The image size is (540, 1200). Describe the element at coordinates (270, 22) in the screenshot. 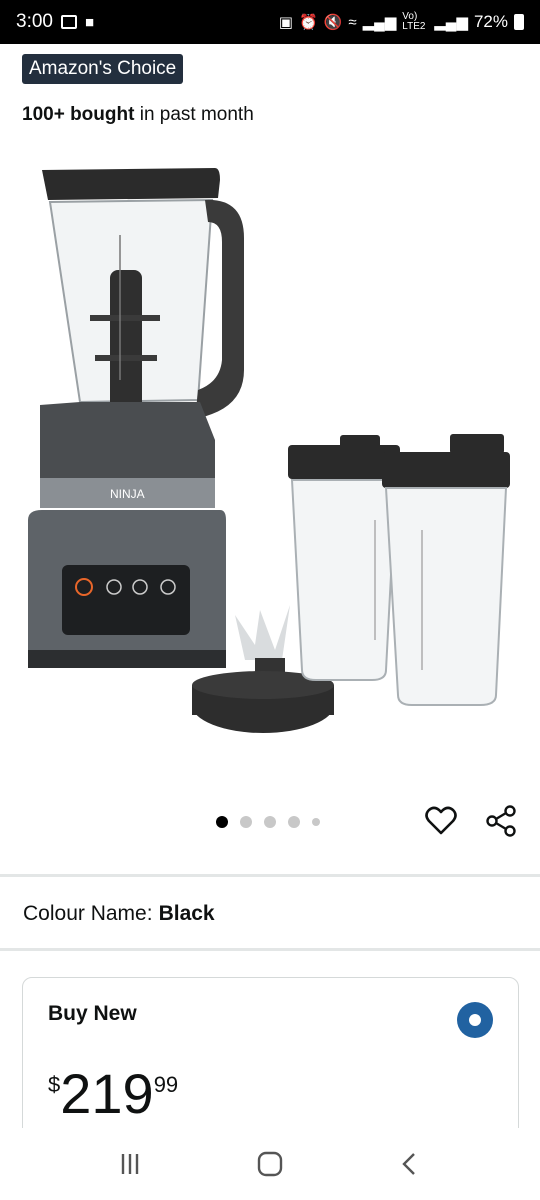

I see `status-bar: 3:00 ■ ▣ ⏰ 🔇 ≈ ▂▄▆ Vo) LTE2 ▂▄▆ 72%` at that location.